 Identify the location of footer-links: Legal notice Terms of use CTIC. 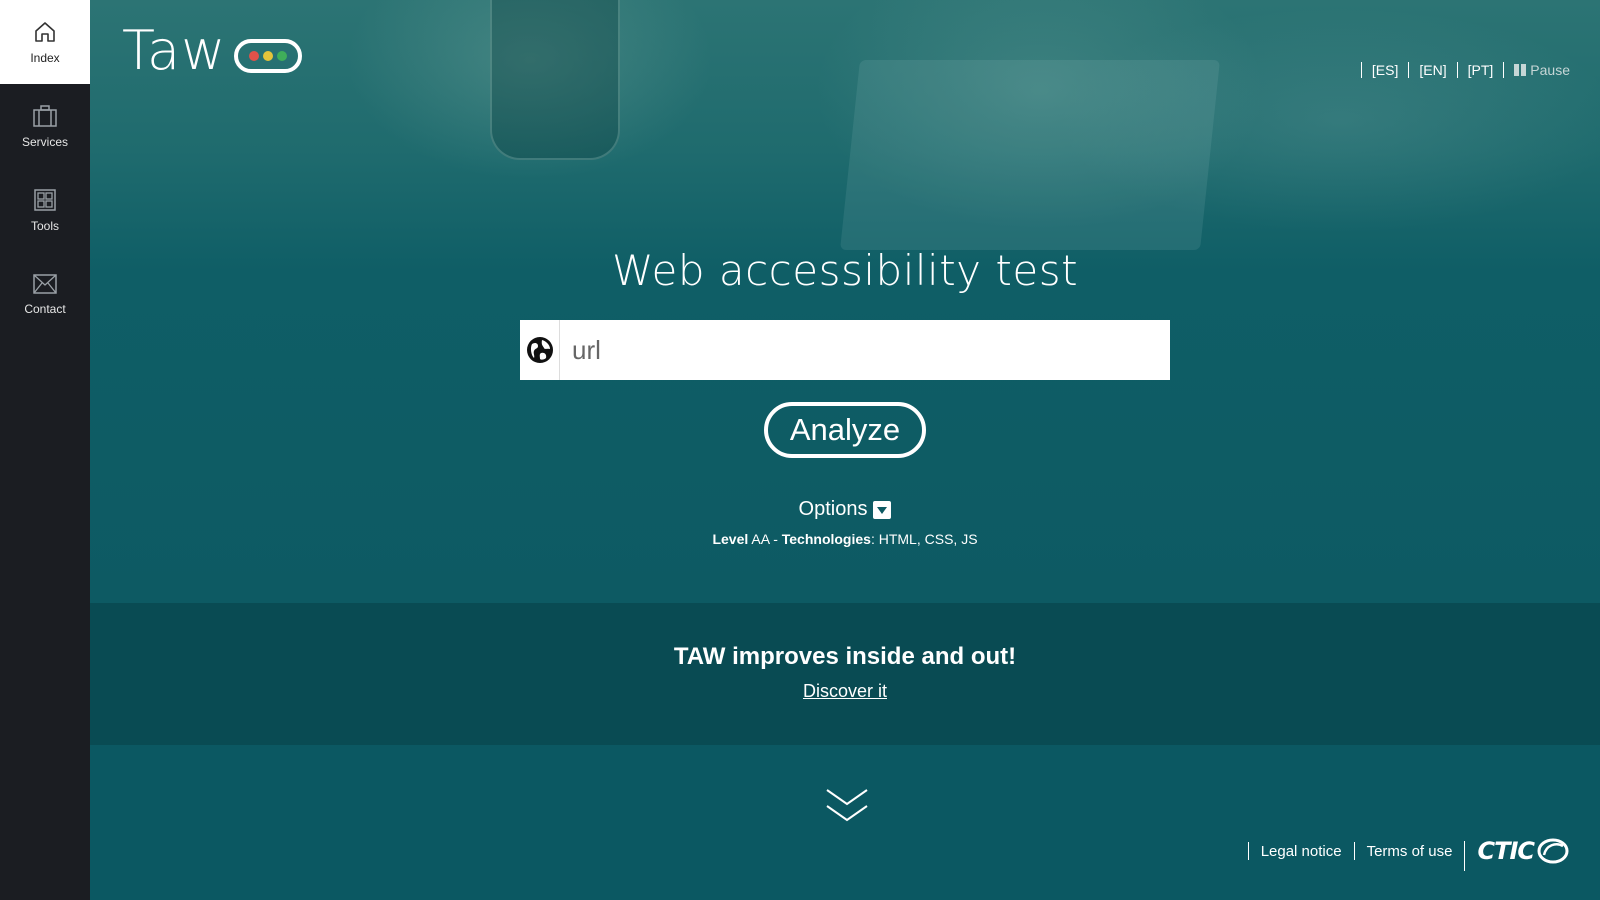
(1403, 851).